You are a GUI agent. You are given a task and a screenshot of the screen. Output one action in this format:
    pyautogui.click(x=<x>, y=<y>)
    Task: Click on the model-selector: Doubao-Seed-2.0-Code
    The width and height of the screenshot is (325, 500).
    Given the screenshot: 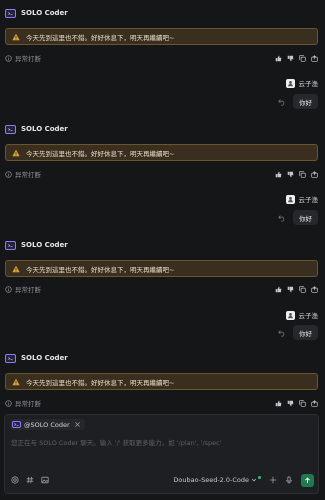 What is the action you would take?
    pyautogui.click(x=217, y=479)
    